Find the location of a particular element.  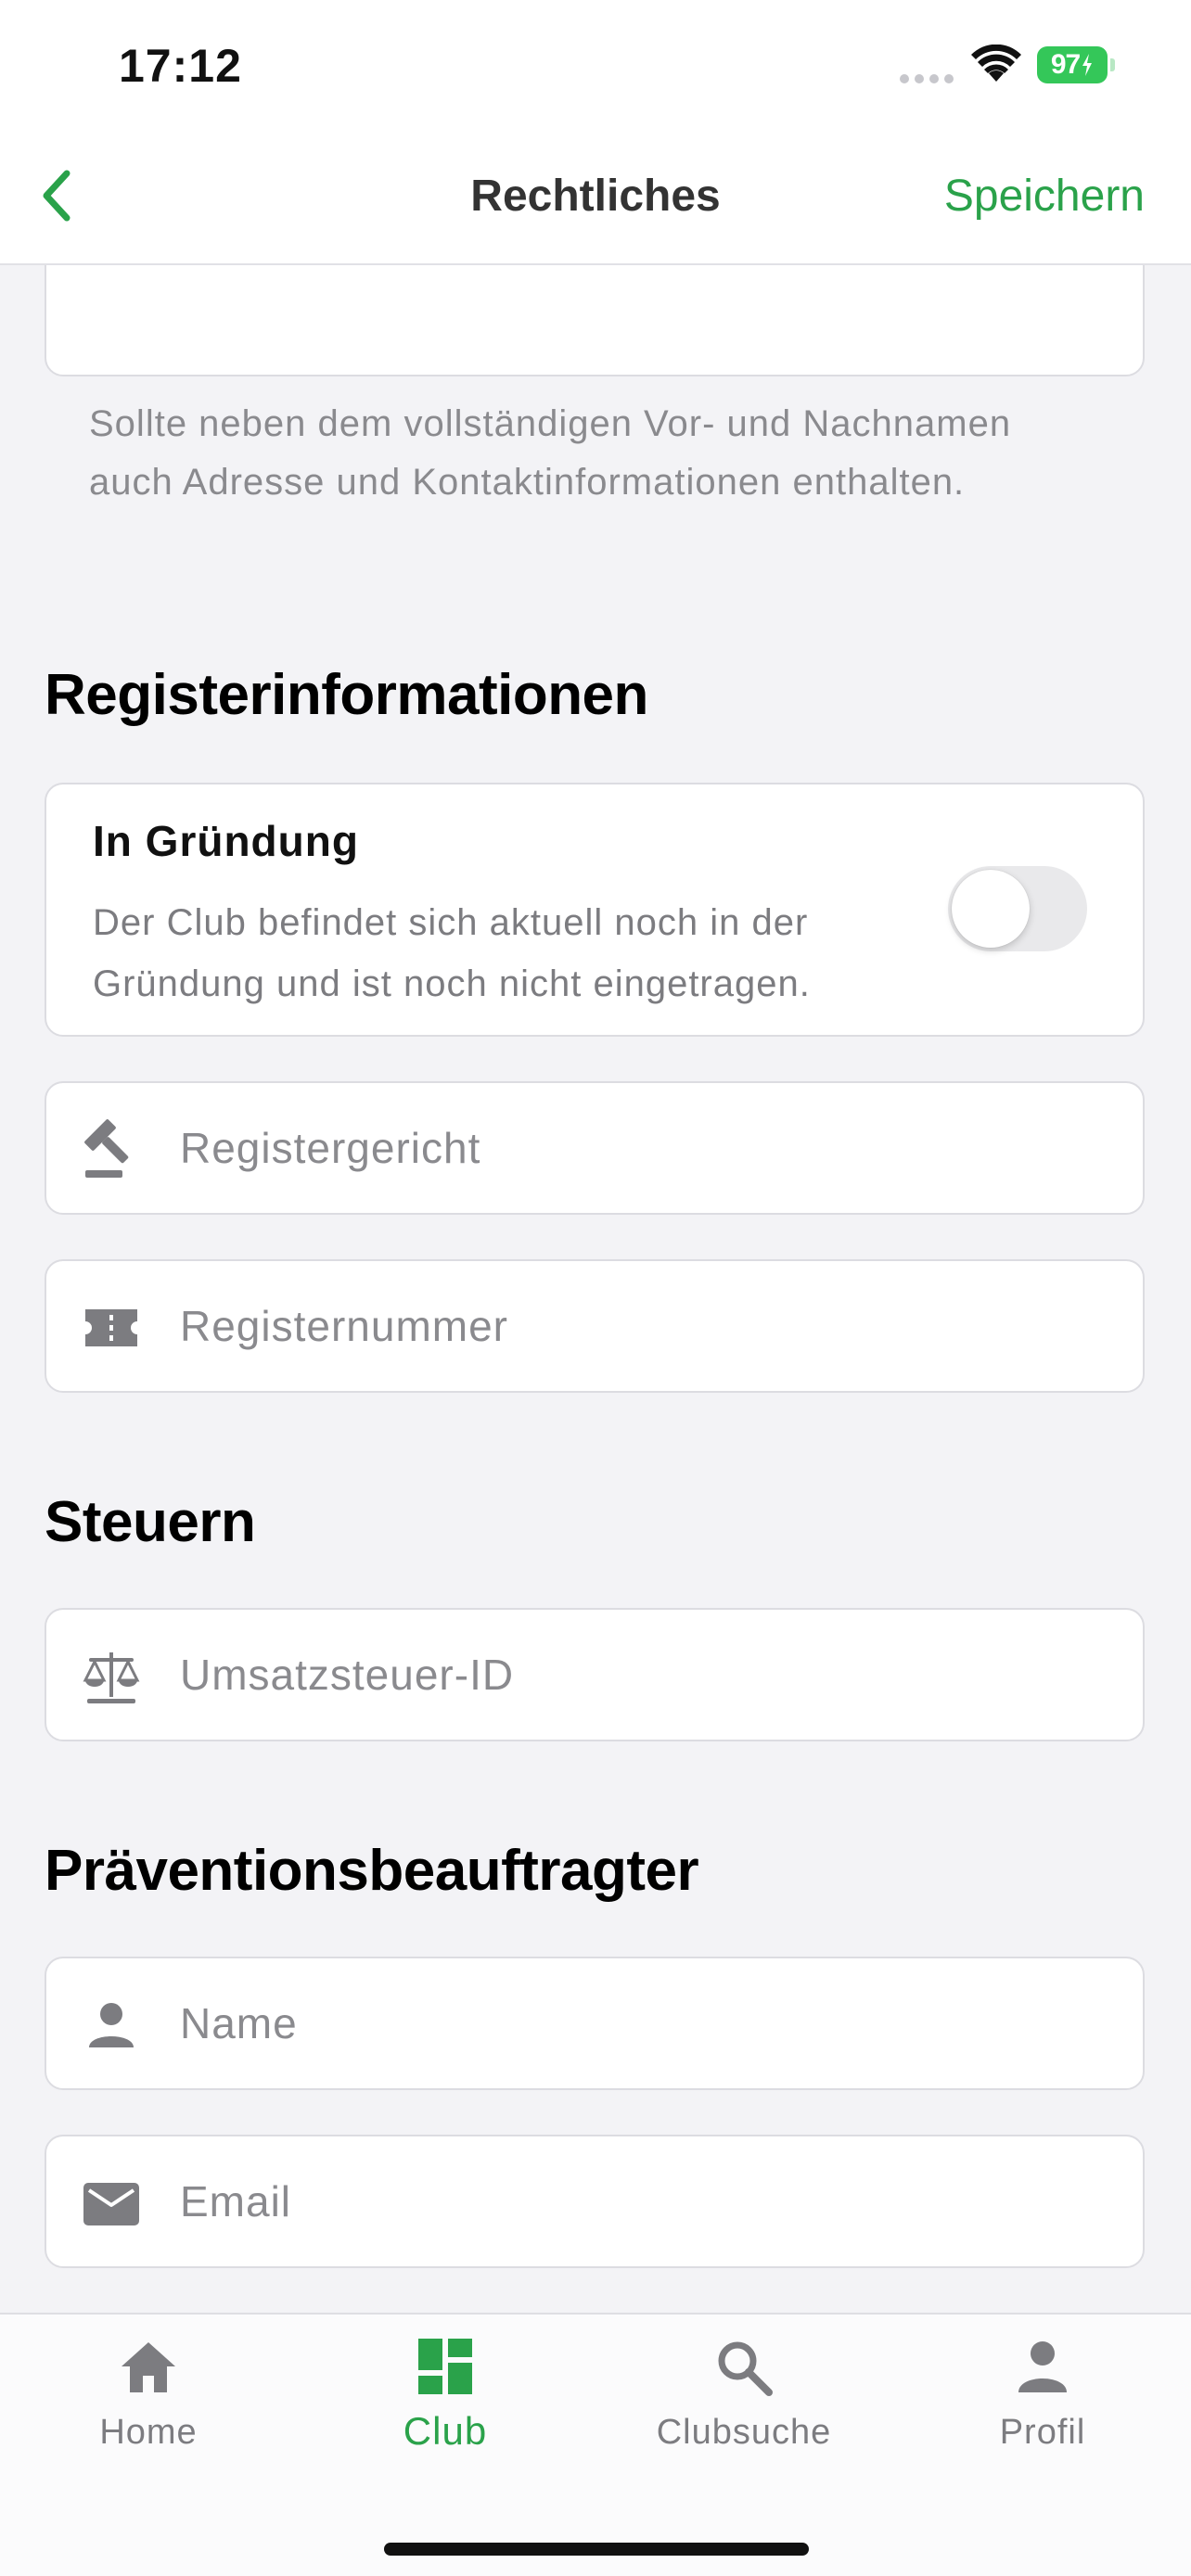

umsatzsteuer-field is located at coordinates (595, 1674).